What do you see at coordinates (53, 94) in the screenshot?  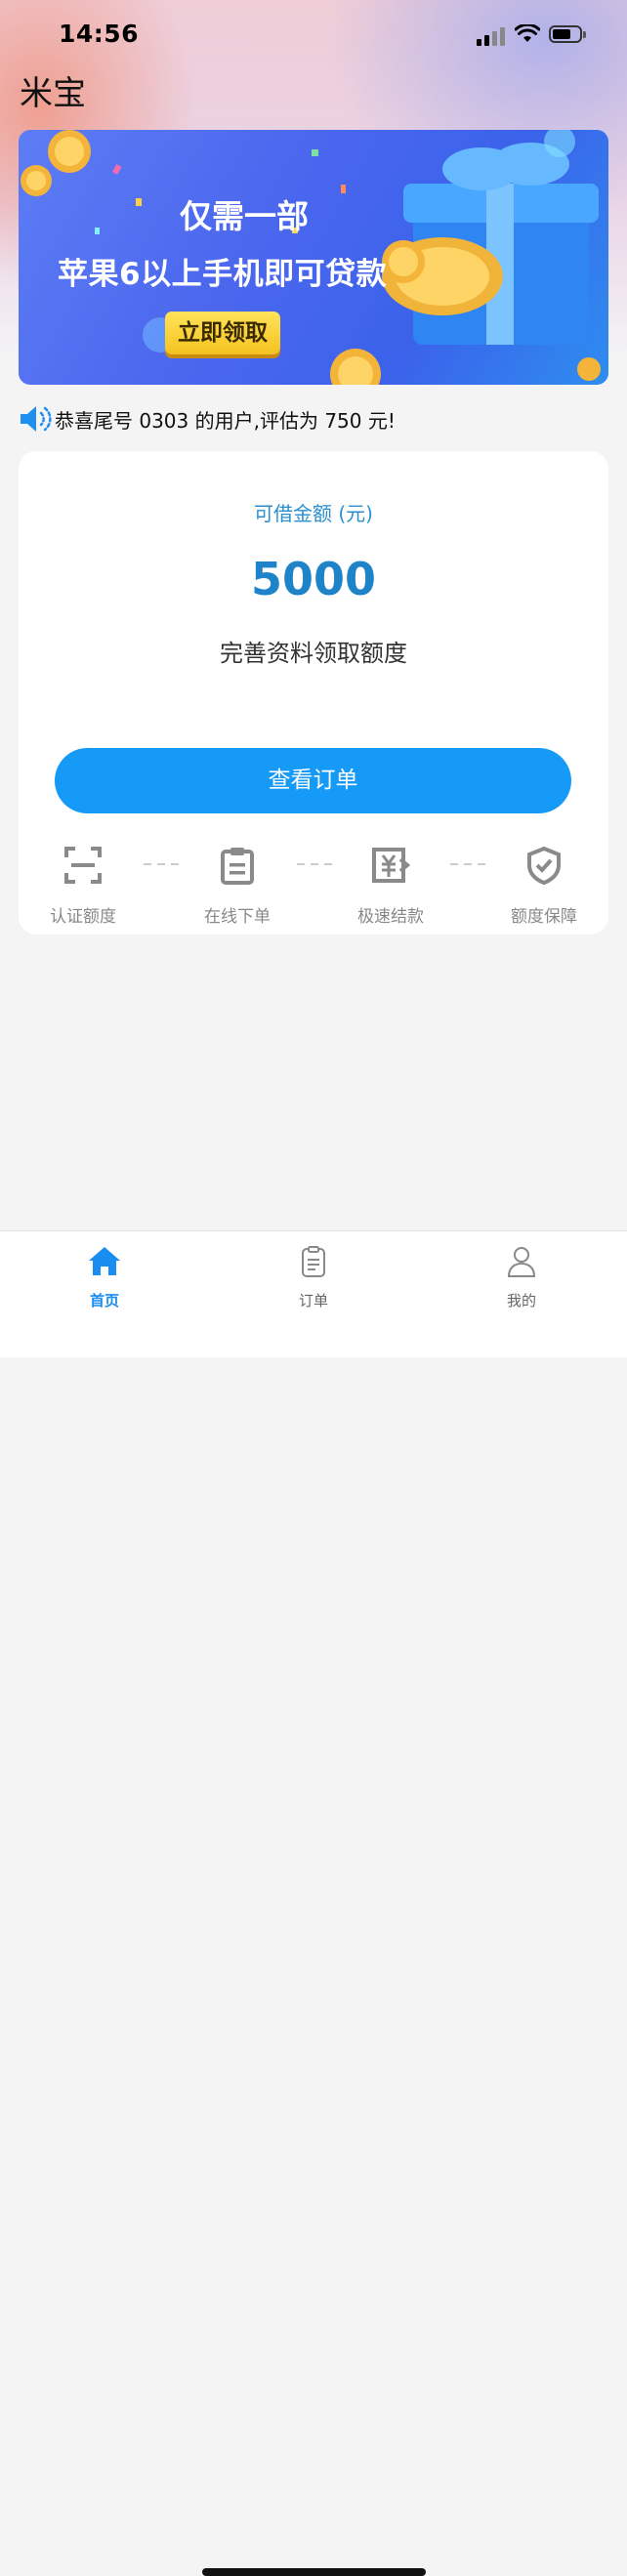 I see `page-title: 米宝` at bounding box center [53, 94].